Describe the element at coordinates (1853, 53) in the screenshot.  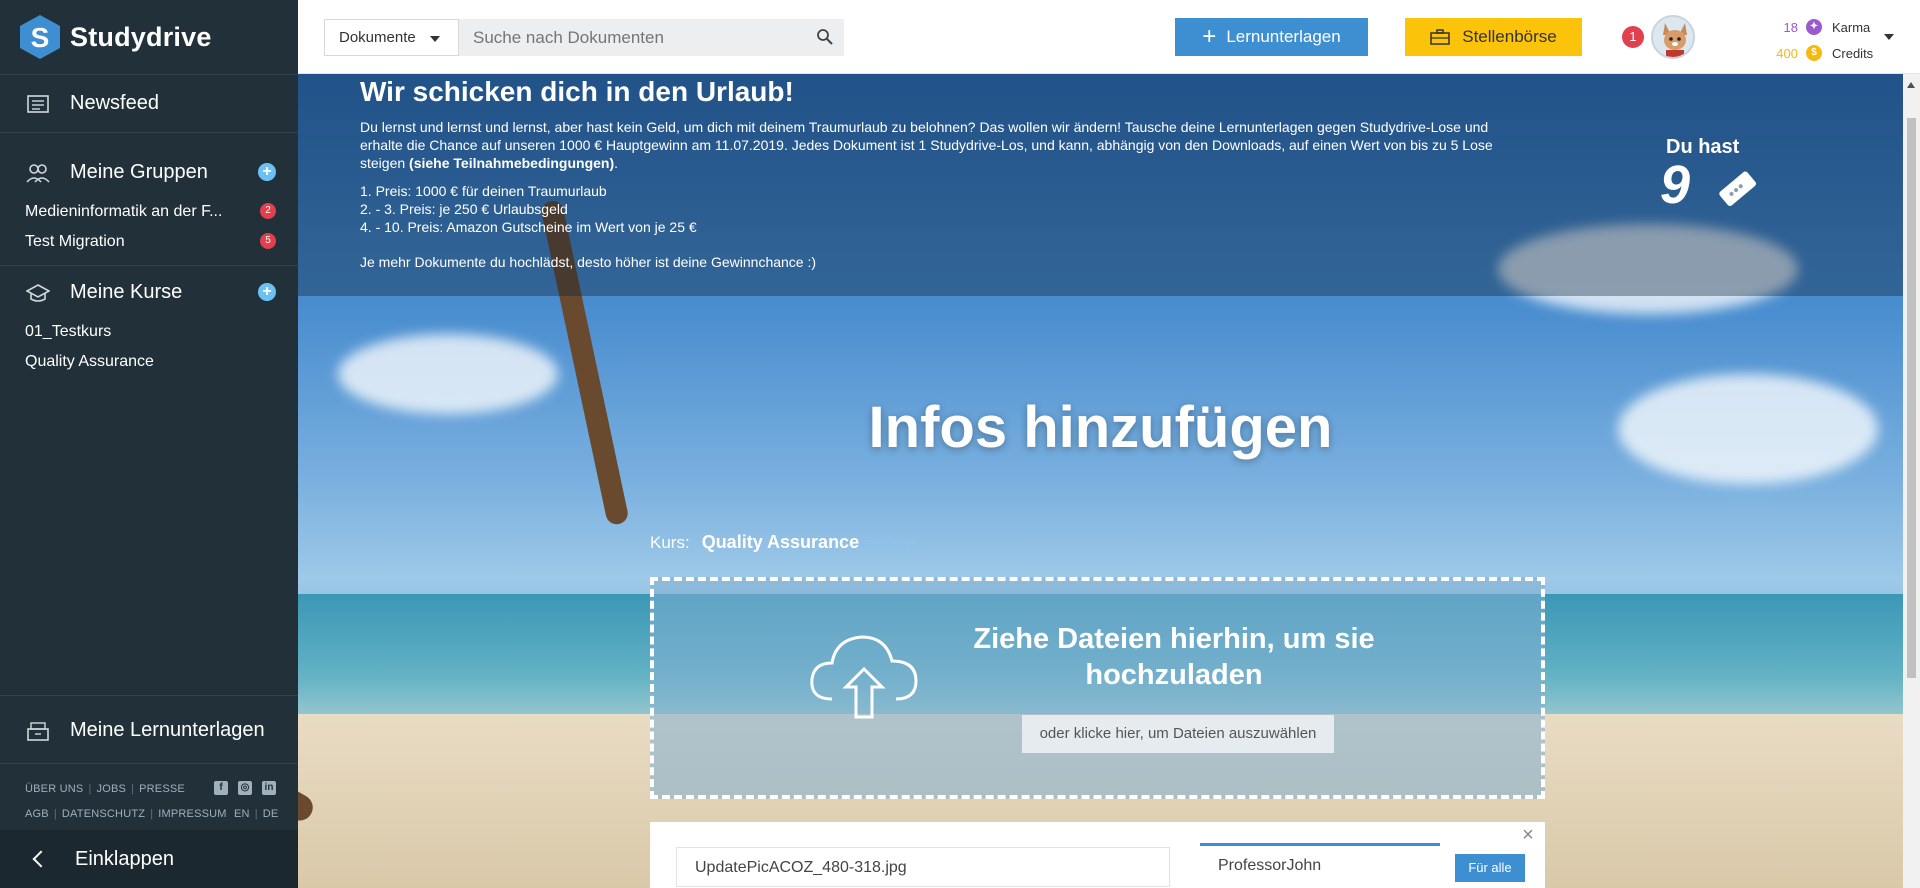
I see `credits-label: Credits` at that location.